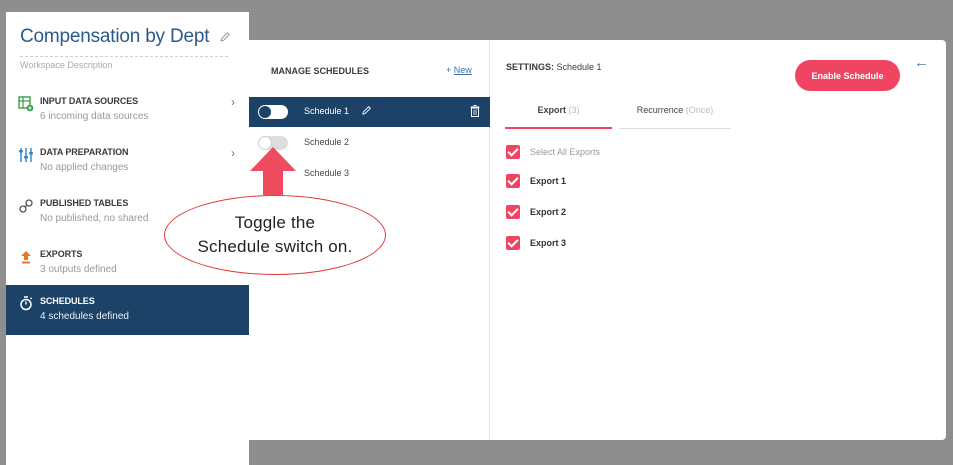 The height and width of the screenshot is (465, 953). Describe the element at coordinates (84, 167) in the screenshot. I see `sidebar-item-subtitle: No applied changes` at that location.